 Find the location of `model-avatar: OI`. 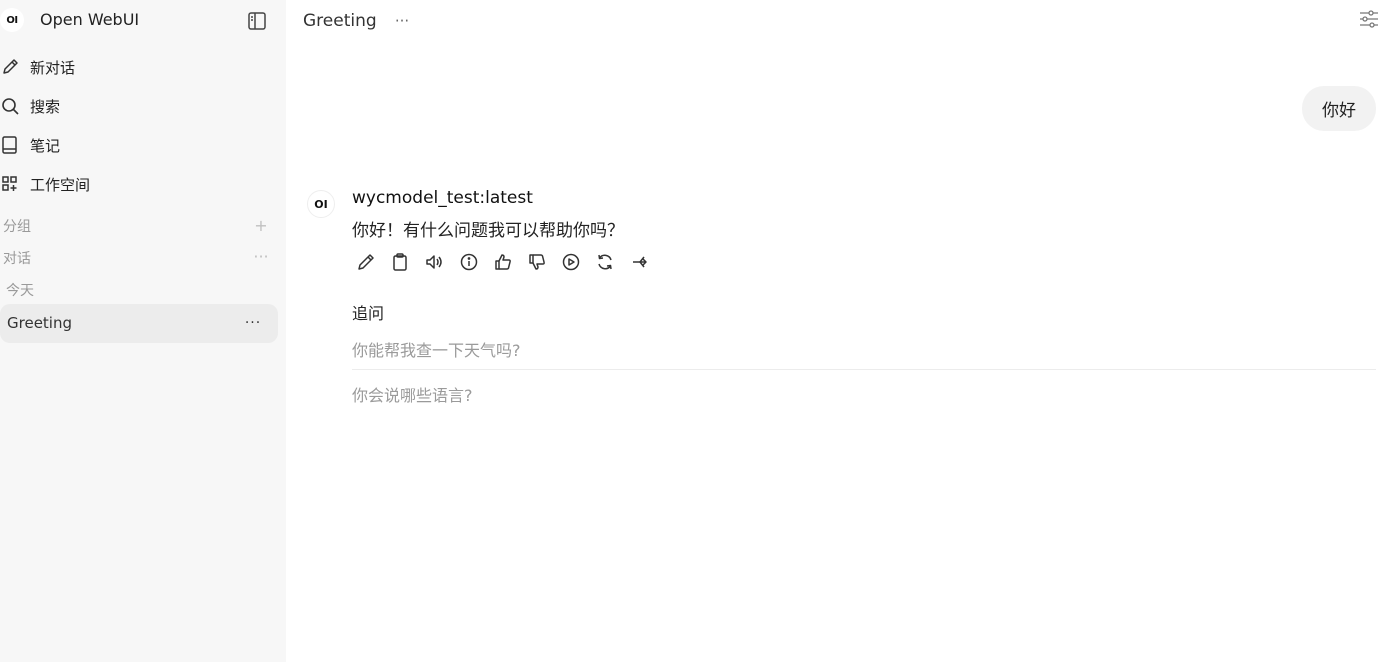

model-avatar: OI is located at coordinates (321, 204).